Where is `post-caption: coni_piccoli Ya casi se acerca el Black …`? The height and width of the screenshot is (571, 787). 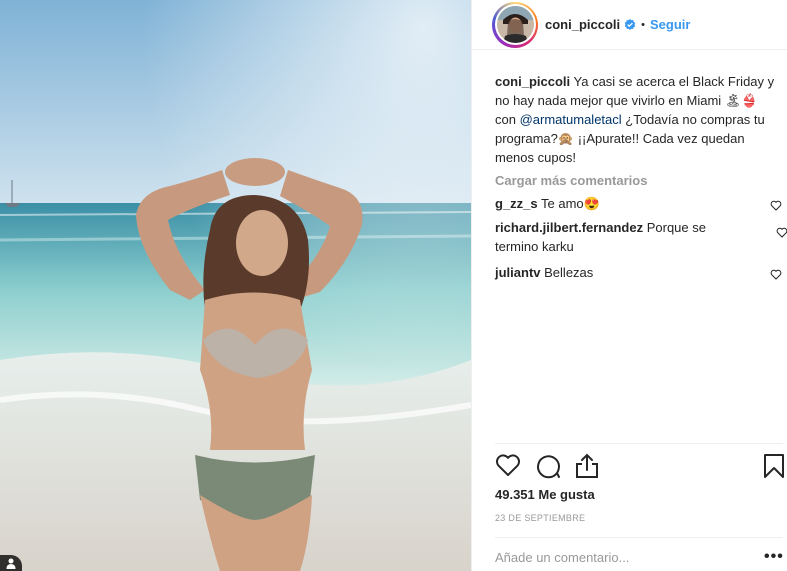 post-caption: coni_piccoli Ya casi se acerca el Black … is located at coordinates (637, 119).